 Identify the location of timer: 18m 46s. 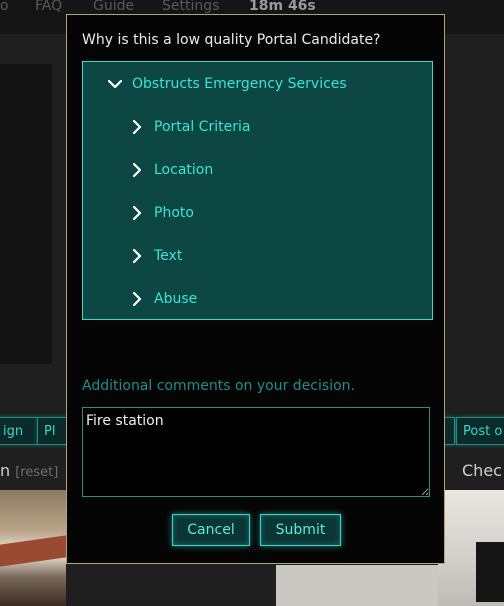
(282, 7).